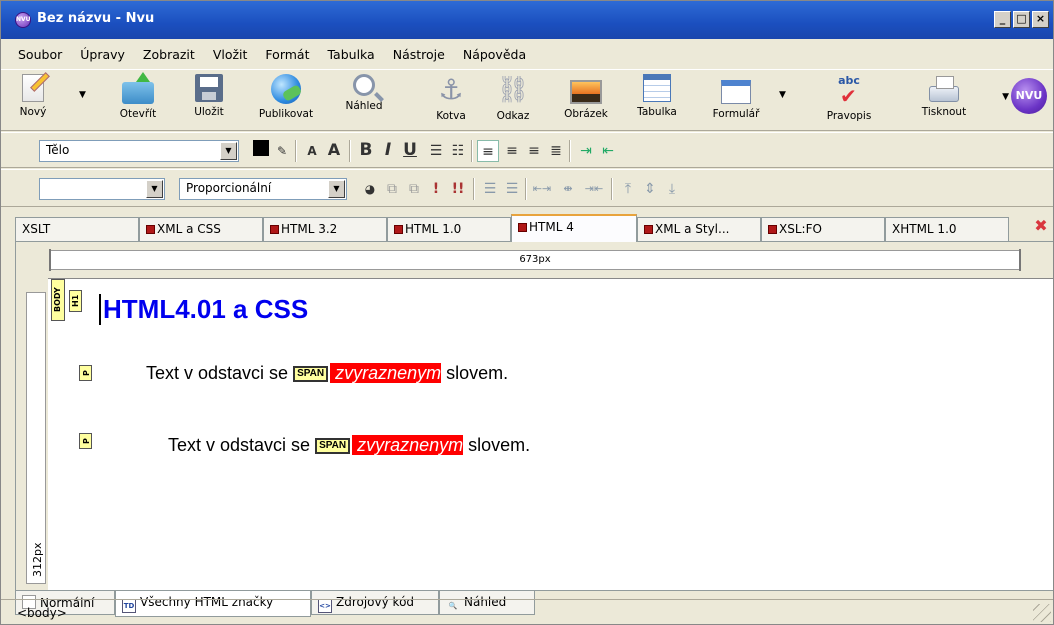 The image size is (1054, 625). I want to click on spell-check-button: abc Pravopis, so click(849, 100).